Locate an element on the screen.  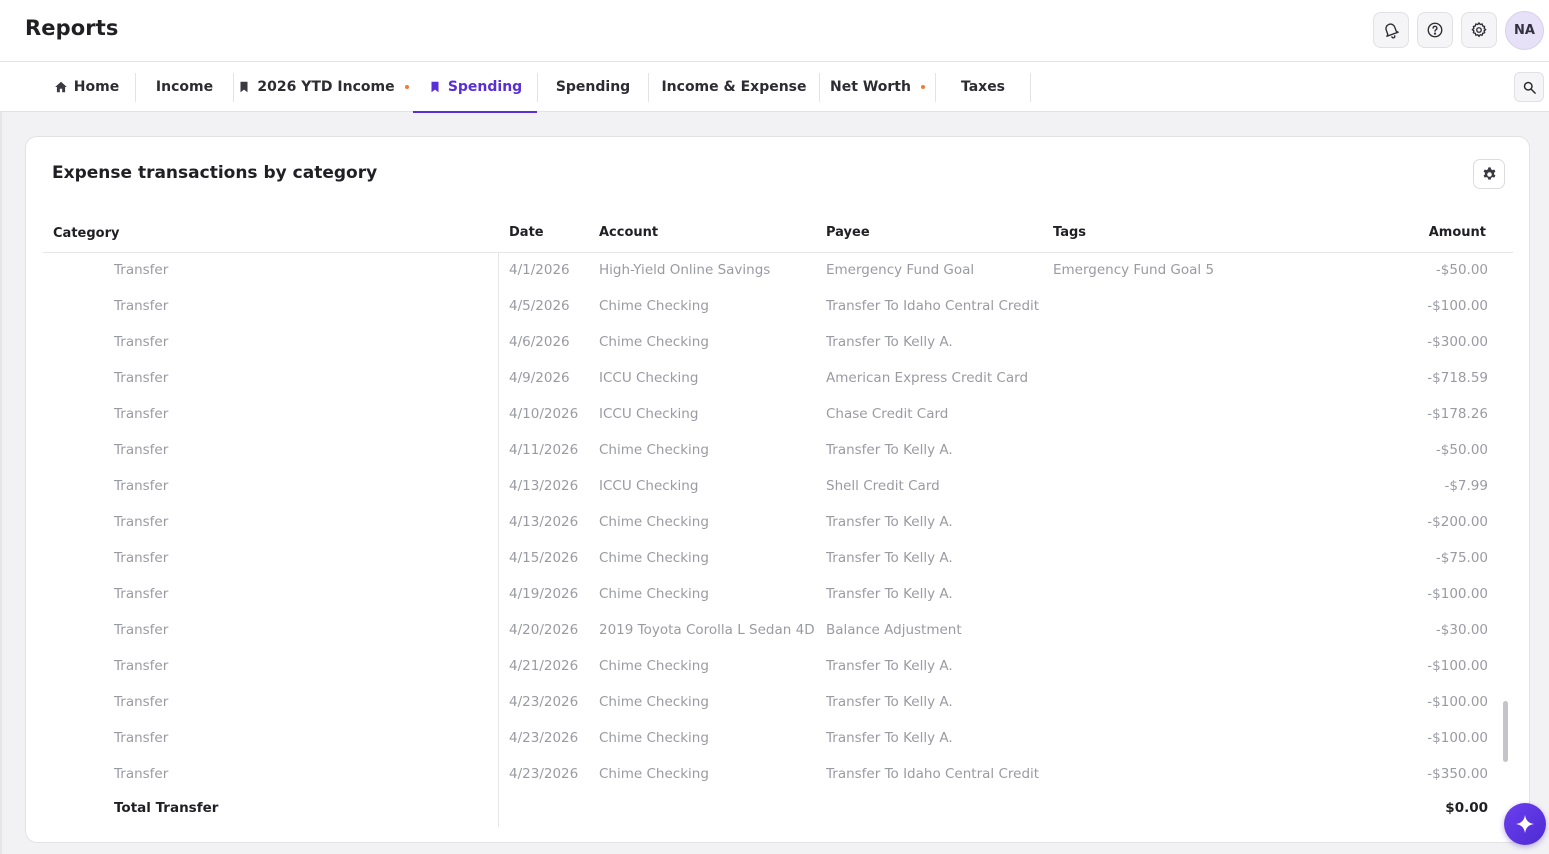
cell-amount: -$100.00 is located at coordinates (1457, 594).